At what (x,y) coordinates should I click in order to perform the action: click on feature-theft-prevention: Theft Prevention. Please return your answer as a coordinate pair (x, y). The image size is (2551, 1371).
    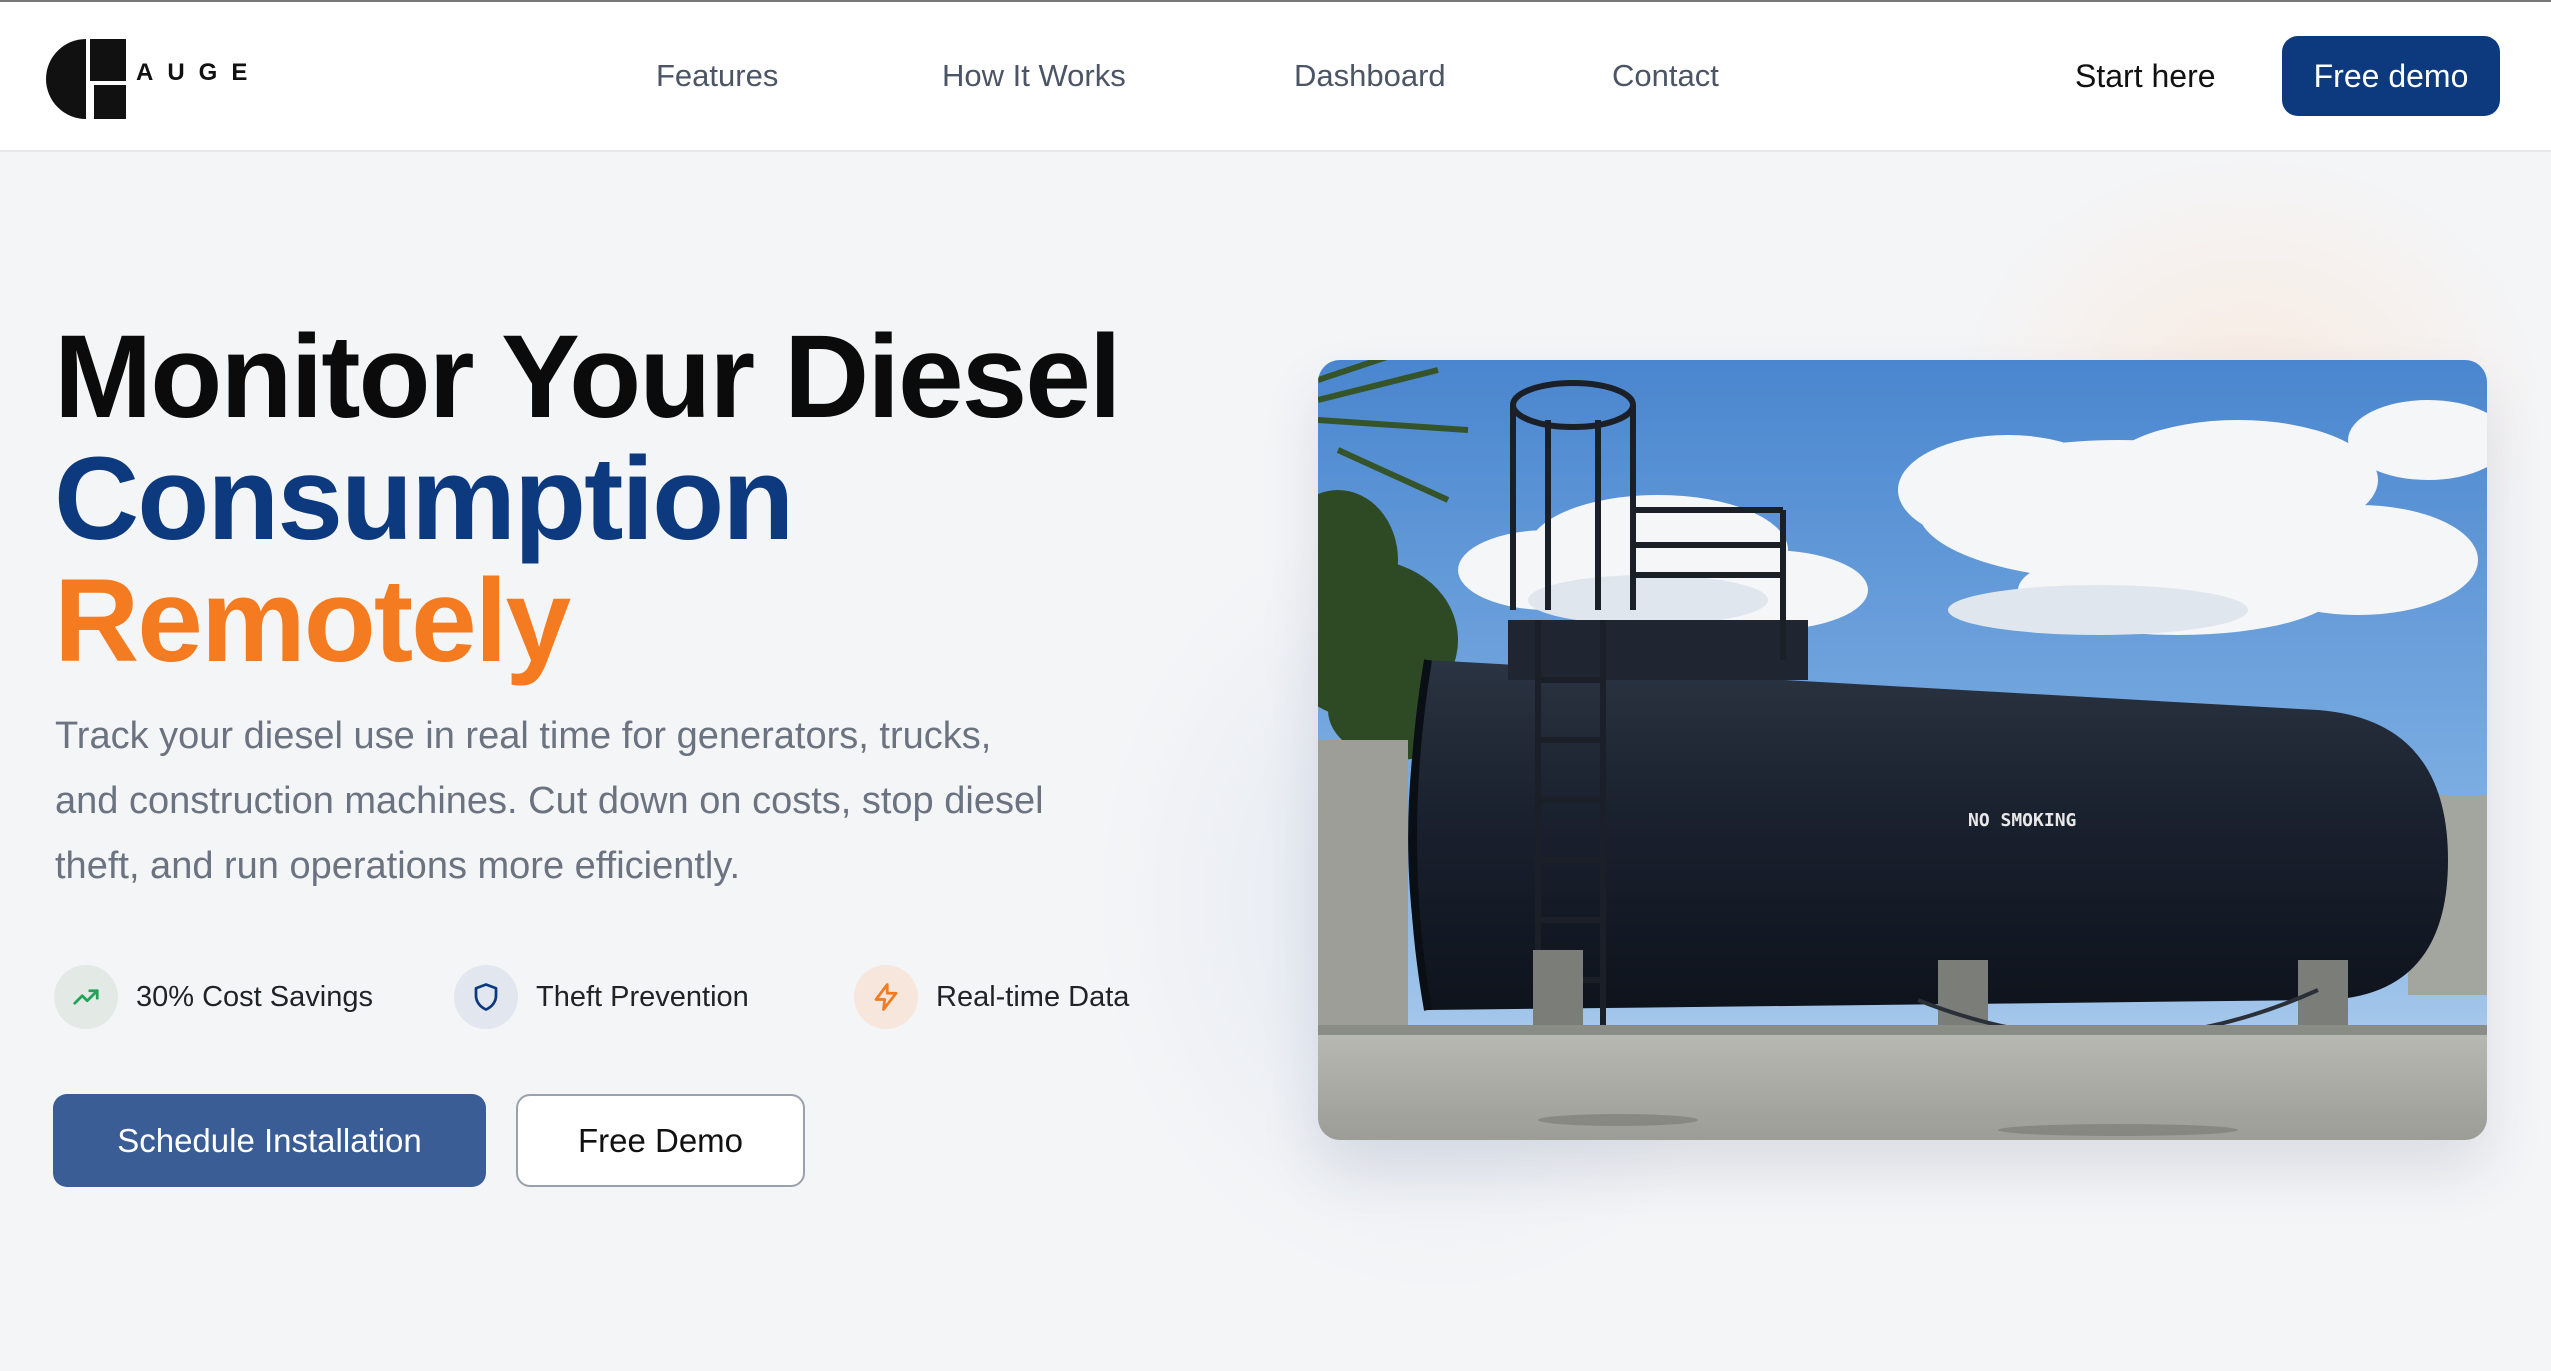
    Looking at the image, I should click on (601, 997).